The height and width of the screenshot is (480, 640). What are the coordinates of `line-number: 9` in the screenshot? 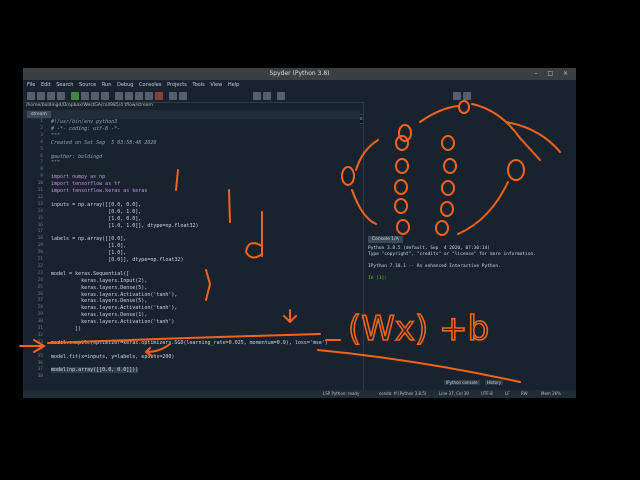 It's located at (41, 177).